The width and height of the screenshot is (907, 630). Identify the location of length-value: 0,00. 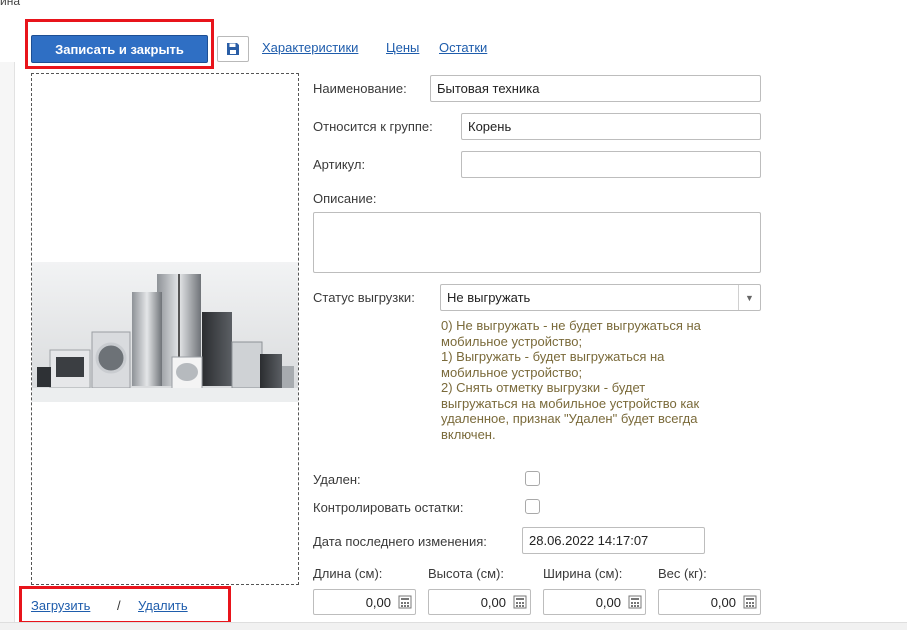
(378, 602).